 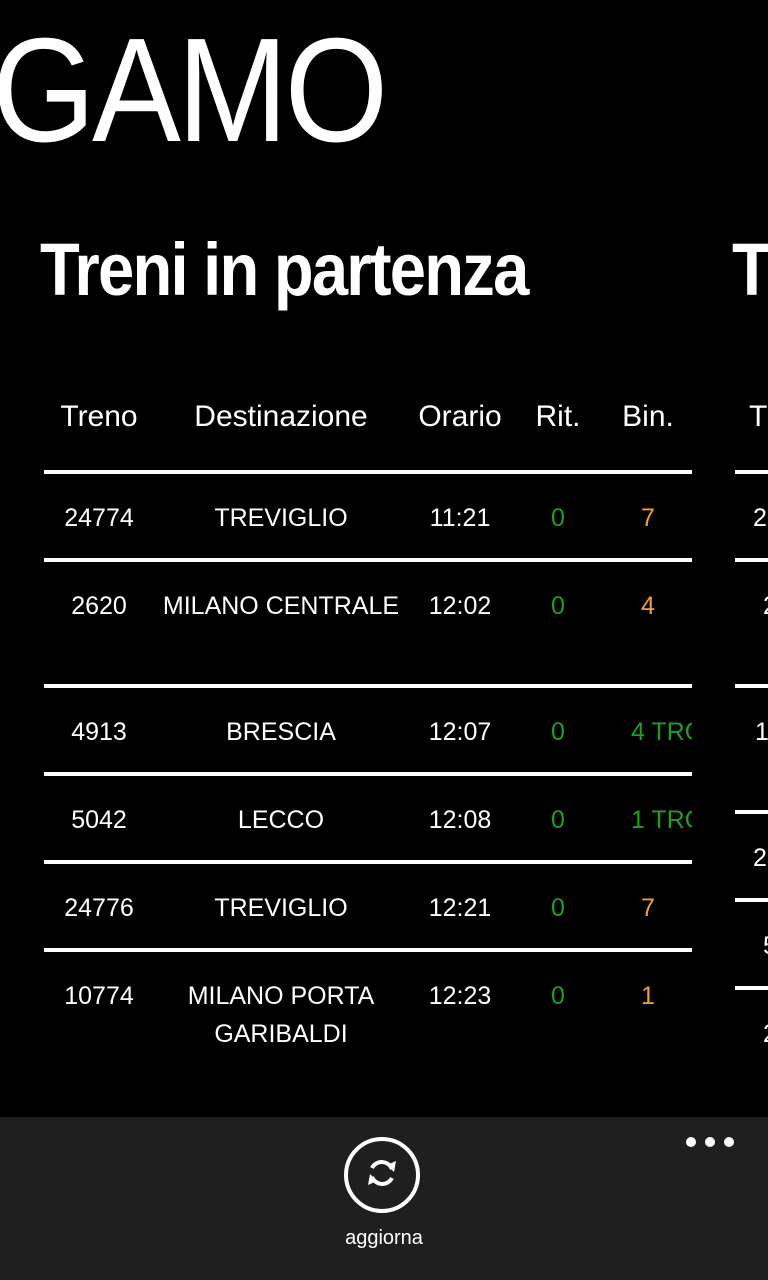 I want to click on header-ritardo: Rit., so click(x=558, y=416).